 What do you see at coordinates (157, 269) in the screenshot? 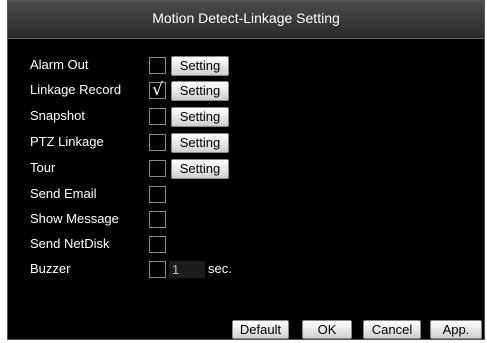
I see `buzzer-checkbox` at bounding box center [157, 269].